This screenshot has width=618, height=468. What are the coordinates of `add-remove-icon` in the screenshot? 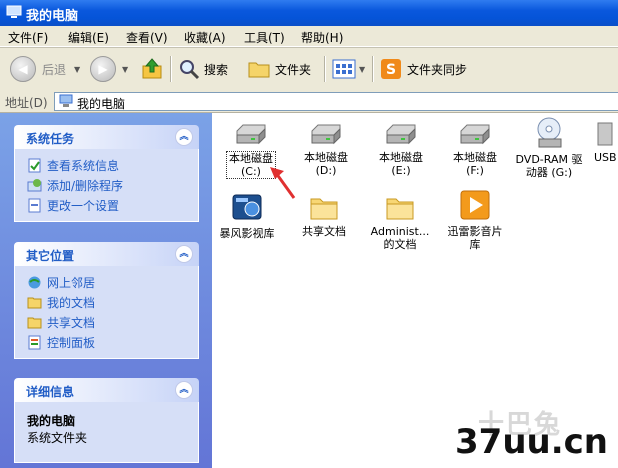 It's located at (34, 184).